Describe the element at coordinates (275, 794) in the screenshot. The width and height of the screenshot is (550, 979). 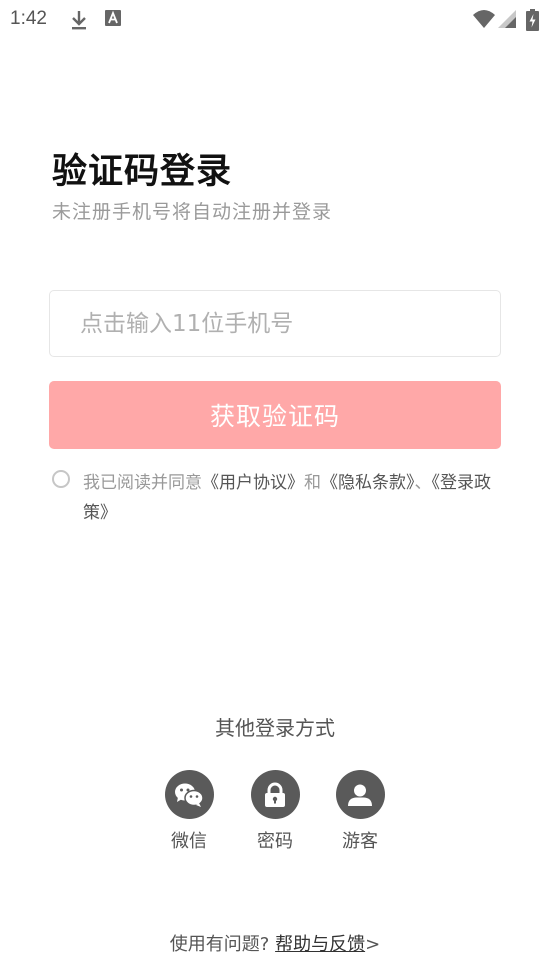
I see `lock-icon` at that location.